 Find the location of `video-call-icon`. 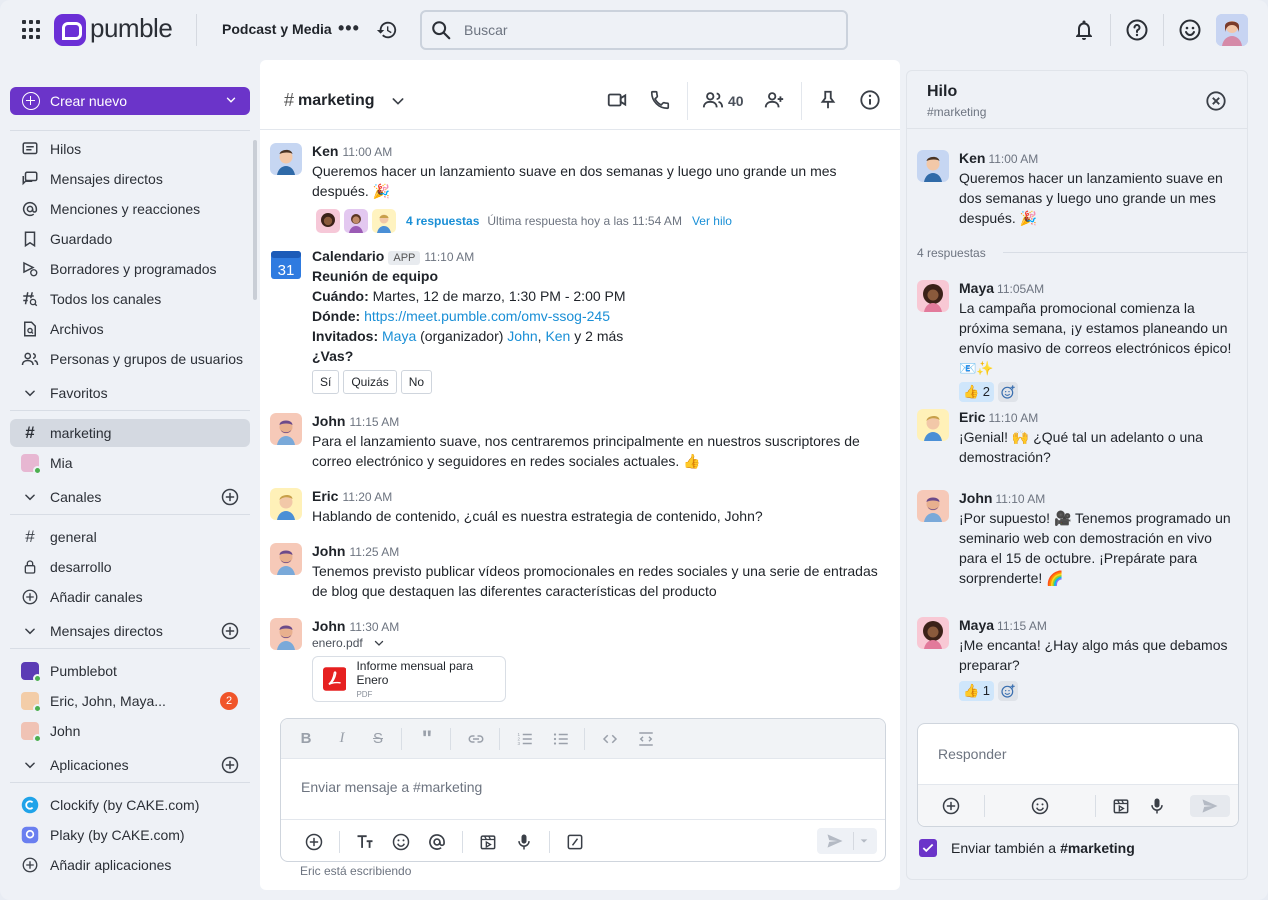

video-call-icon is located at coordinates (617, 100).